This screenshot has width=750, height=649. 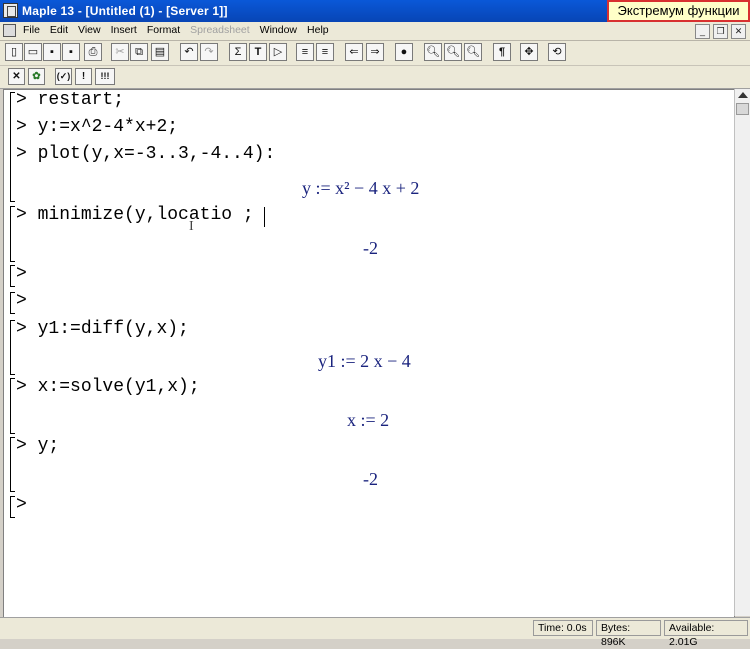 I want to click on output-line: y := x² − 4 x + 2, so click(x=361, y=188).